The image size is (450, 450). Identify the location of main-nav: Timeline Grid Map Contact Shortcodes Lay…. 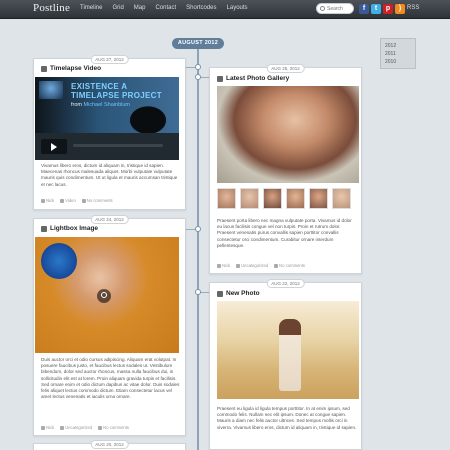
(164, 8).